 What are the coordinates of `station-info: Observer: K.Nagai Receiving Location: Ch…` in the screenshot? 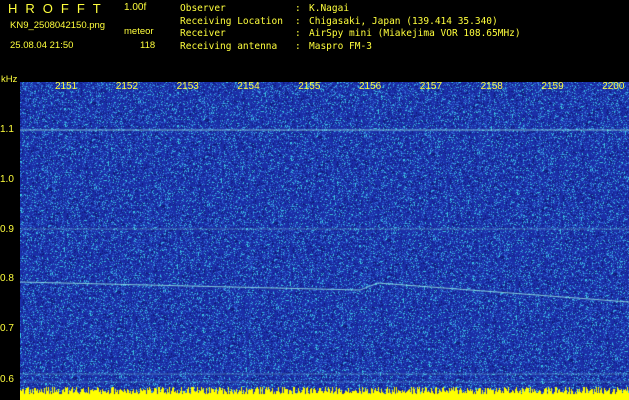 It's located at (350, 28).